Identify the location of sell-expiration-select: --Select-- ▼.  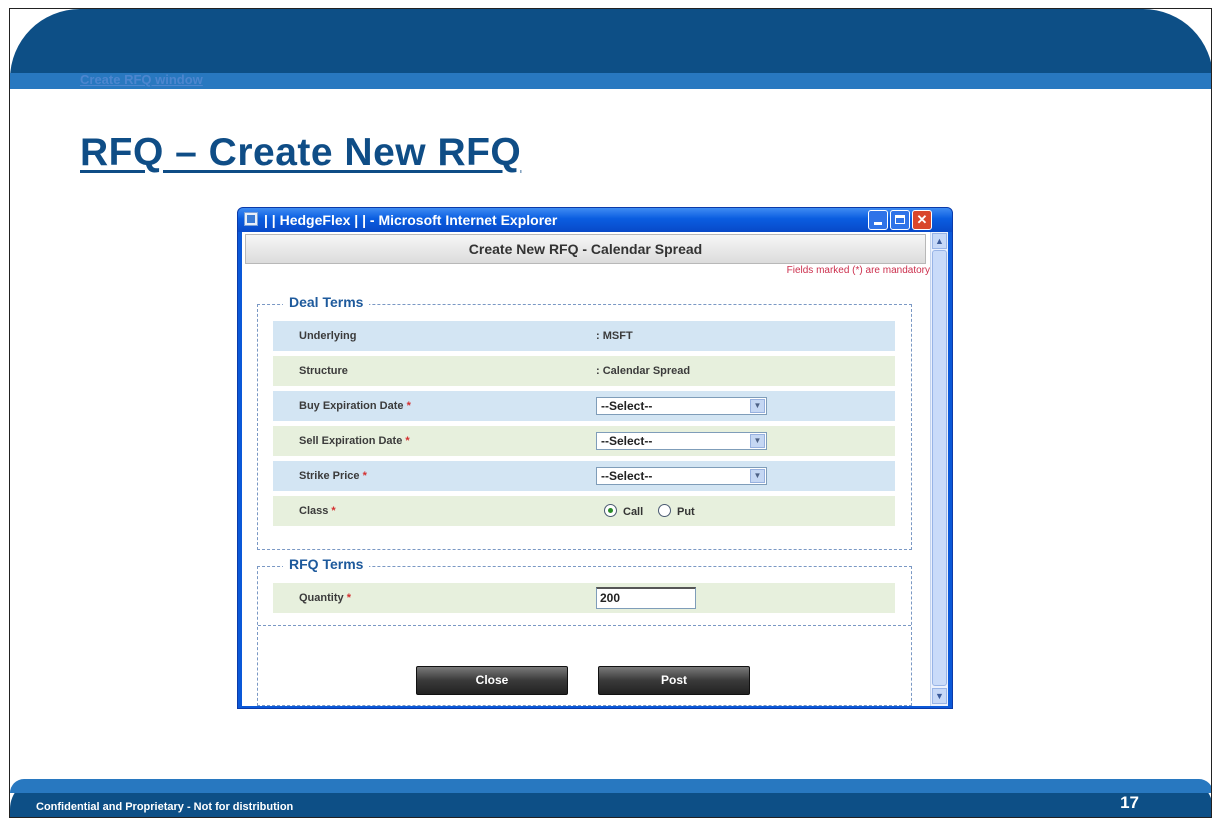
(681, 441).